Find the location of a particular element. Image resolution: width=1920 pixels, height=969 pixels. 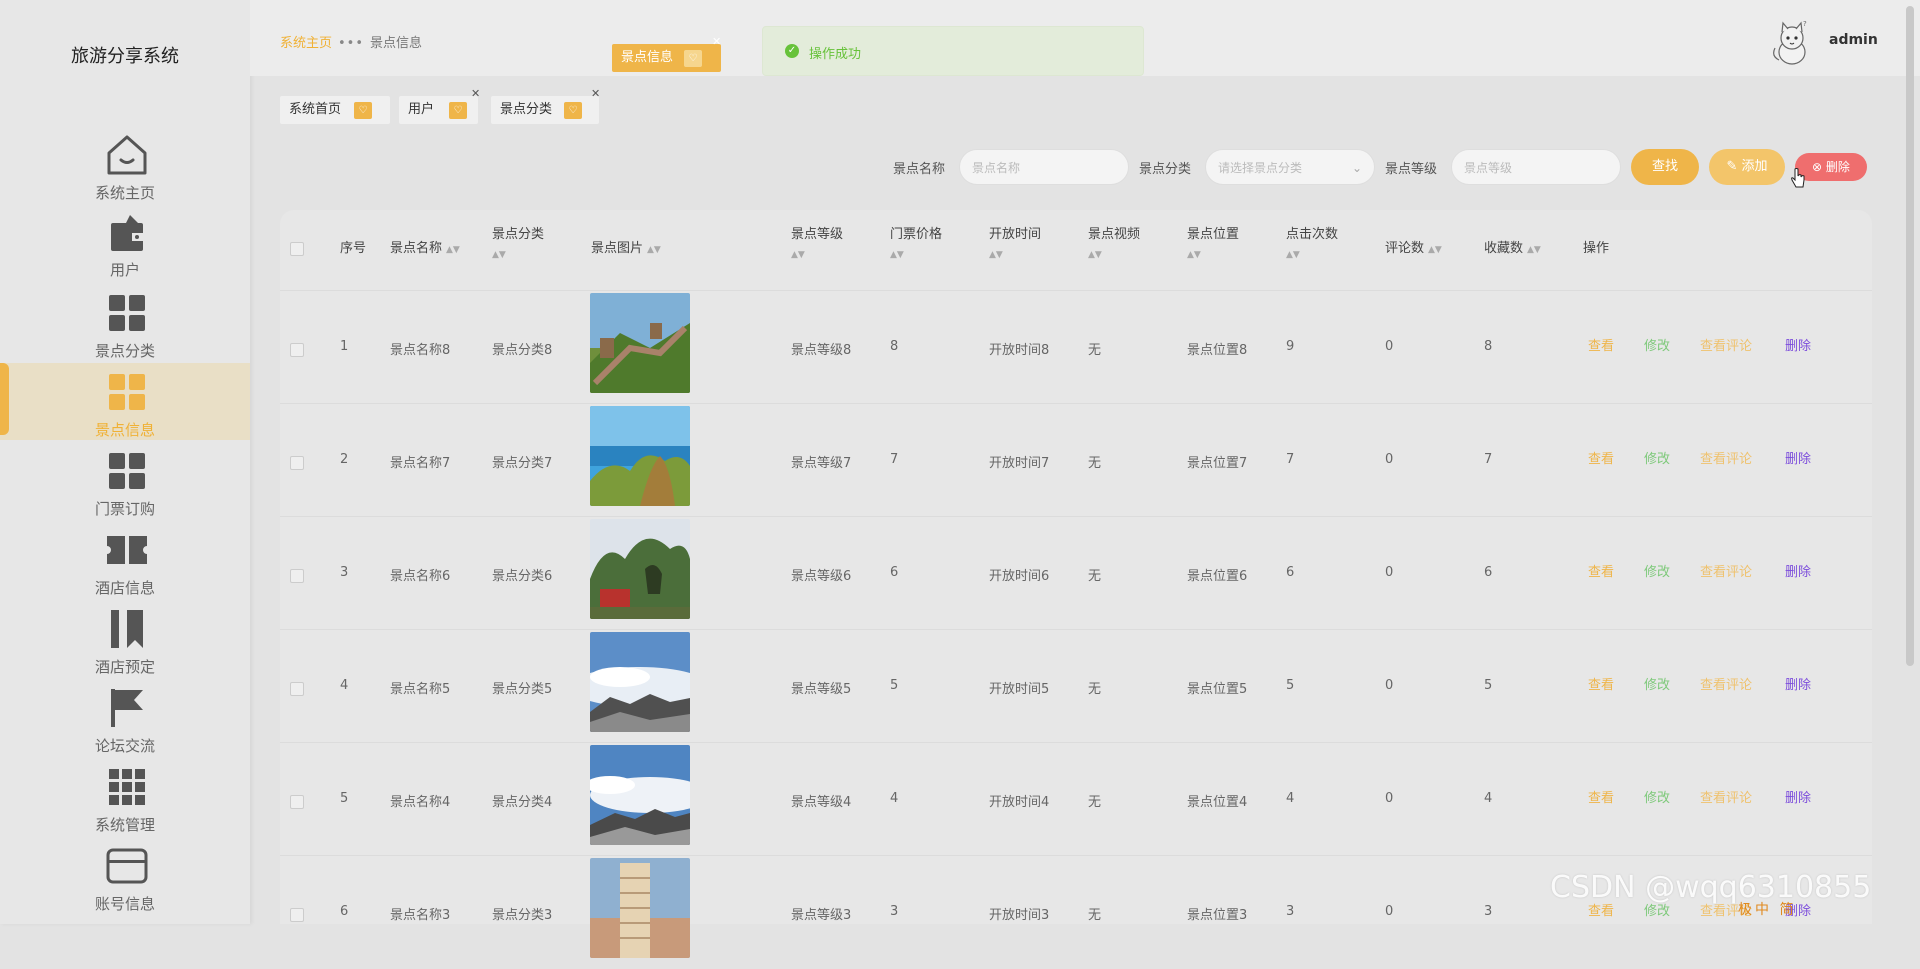

header-image: 景点图片 ▲▼ is located at coordinates (626, 249).